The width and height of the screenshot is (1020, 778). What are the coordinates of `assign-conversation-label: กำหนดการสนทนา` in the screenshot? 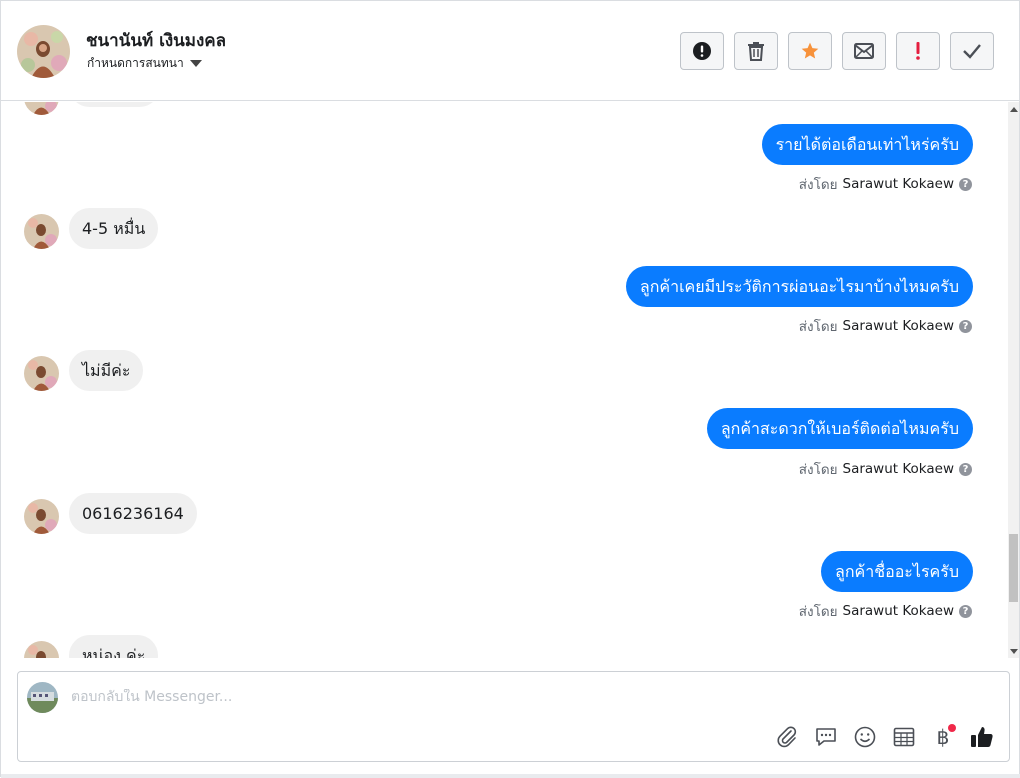 It's located at (135, 63).